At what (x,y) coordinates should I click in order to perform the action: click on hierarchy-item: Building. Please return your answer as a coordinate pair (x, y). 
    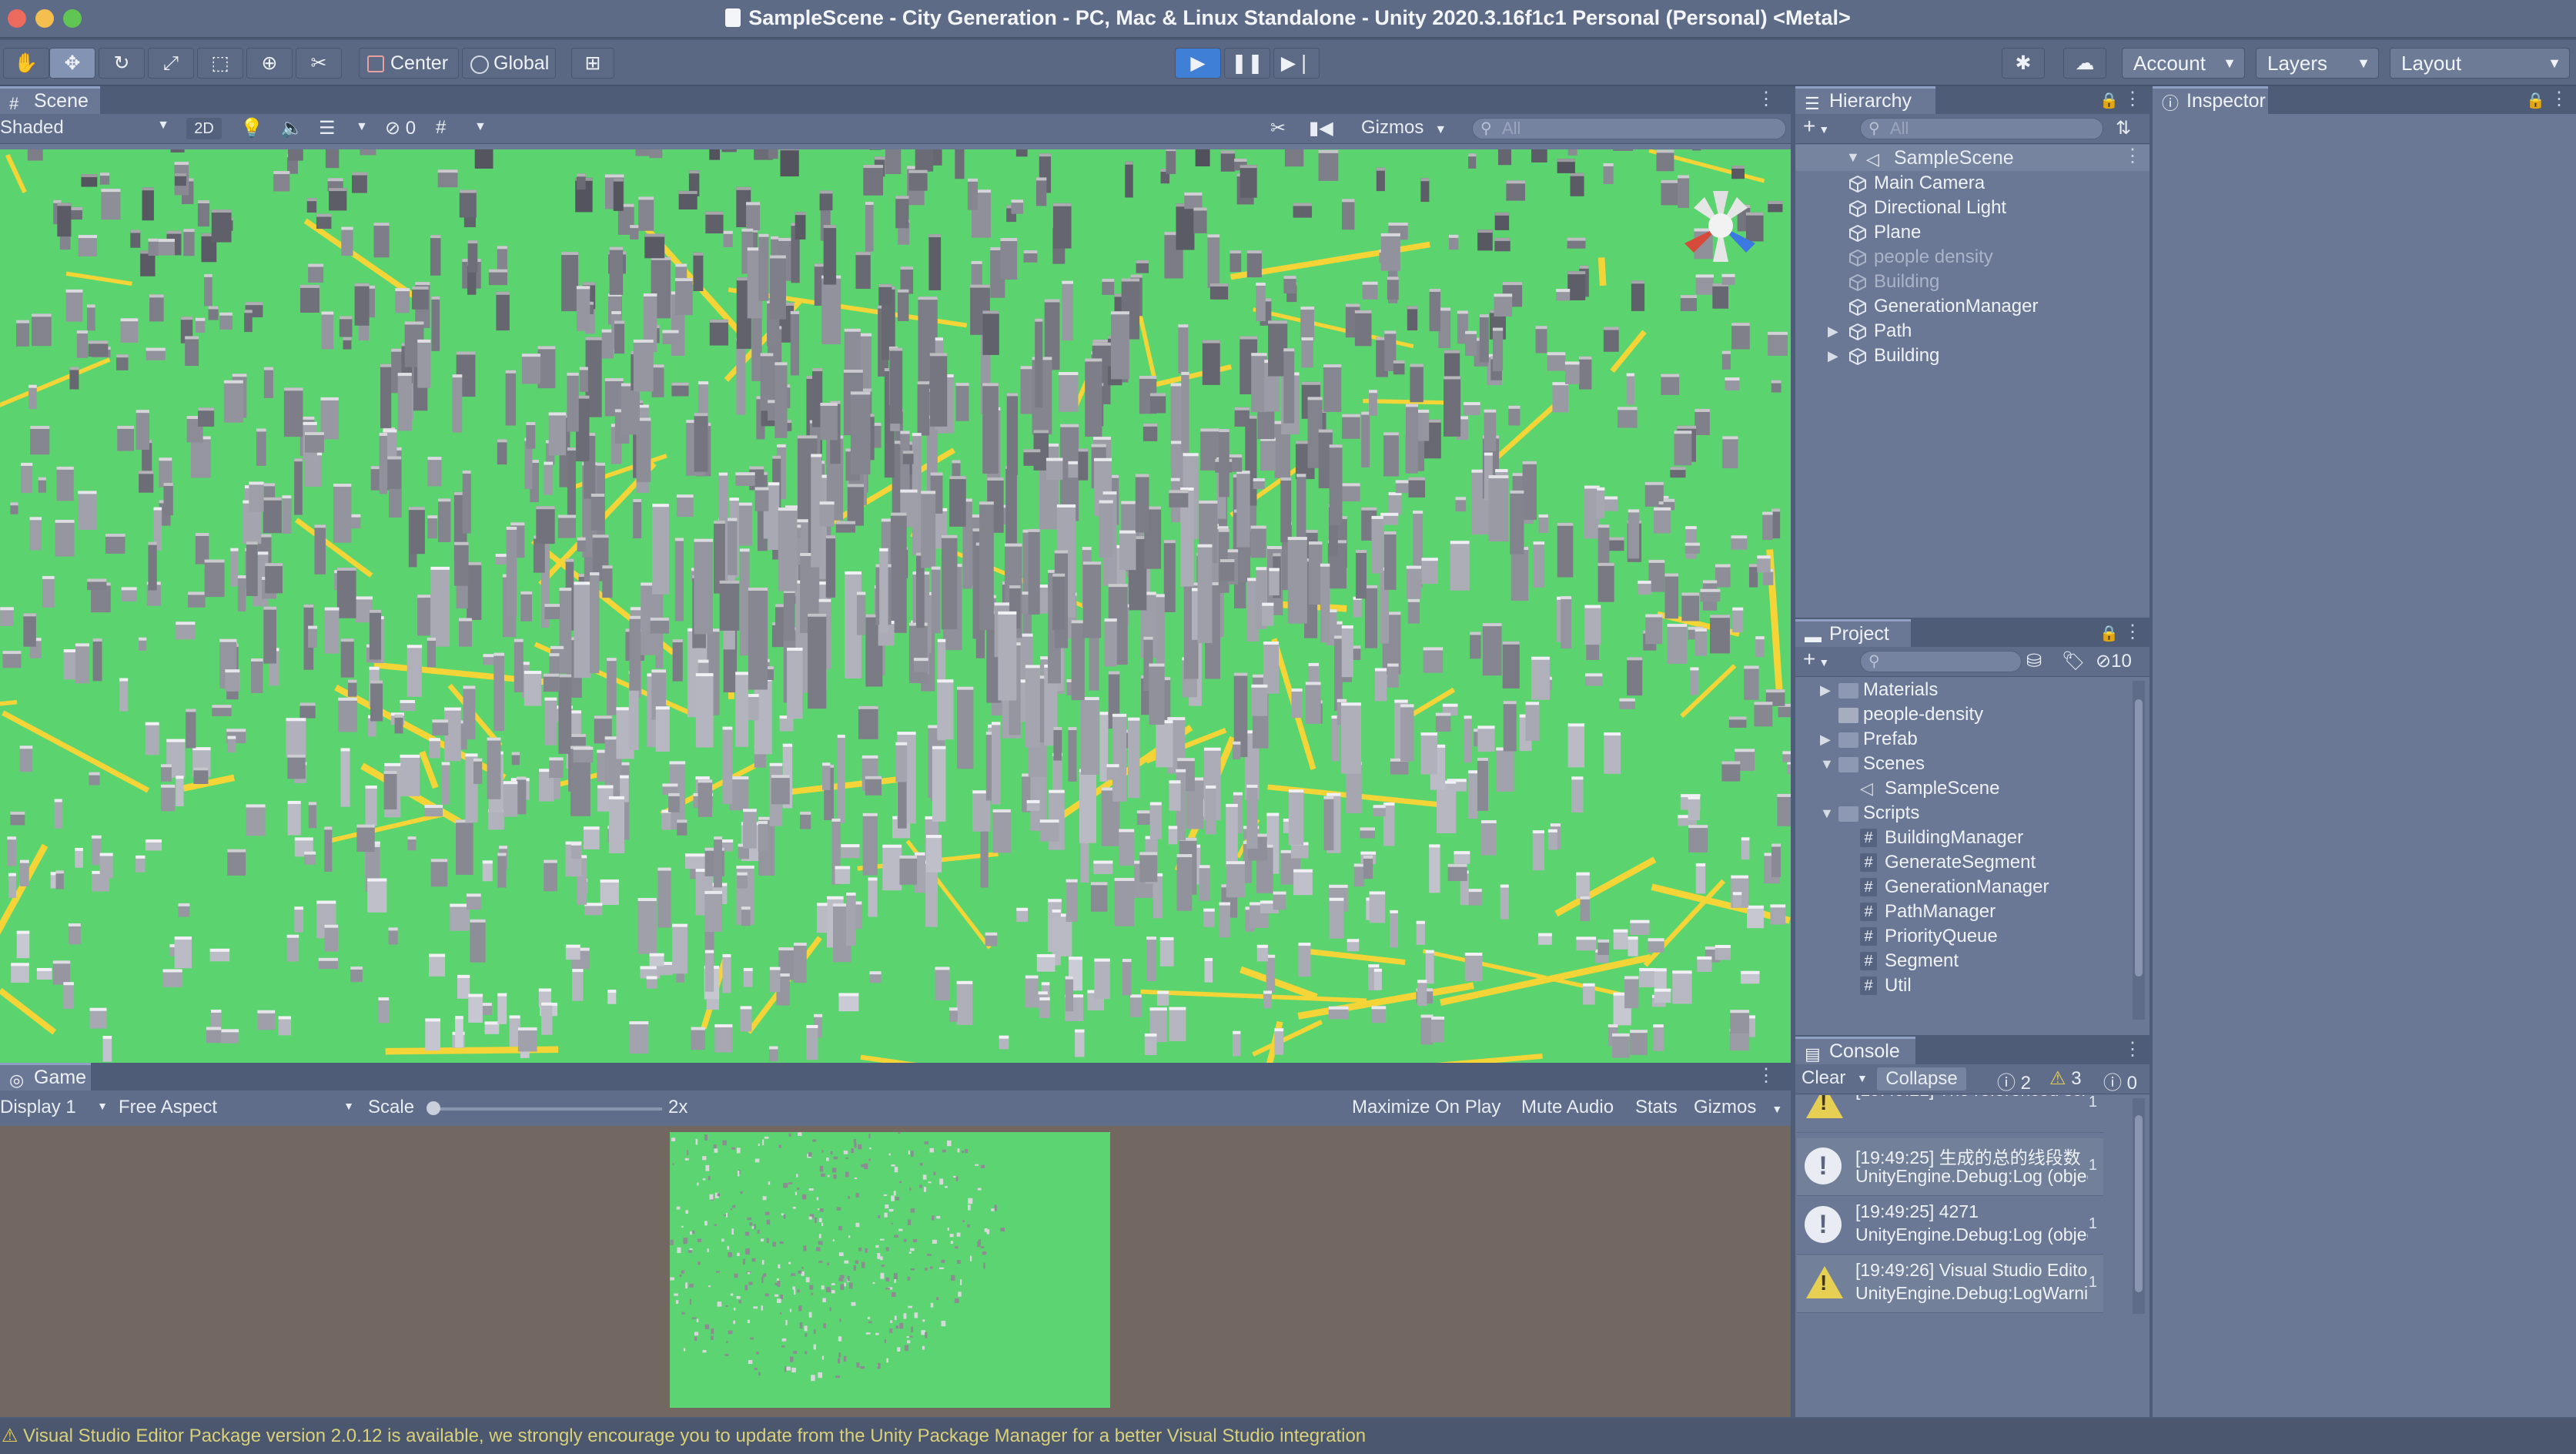
    Looking at the image, I should click on (1972, 282).